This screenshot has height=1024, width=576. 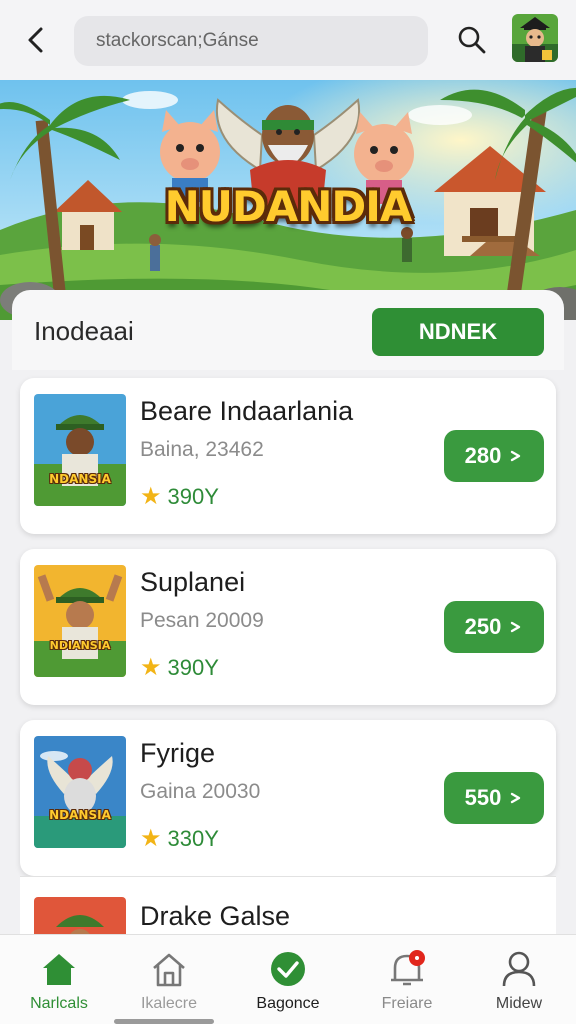 I want to click on home-icon, so click(x=59, y=969).